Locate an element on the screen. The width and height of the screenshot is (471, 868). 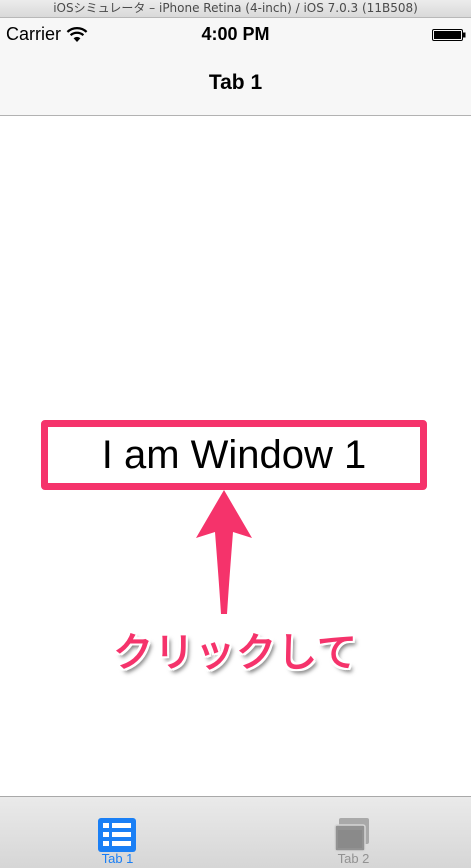
windows-icon is located at coordinates (351, 835).